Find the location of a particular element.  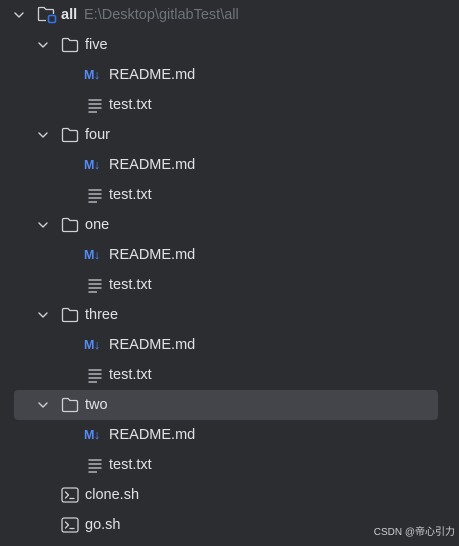

tree-folder-three: three is located at coordinates (229, 315).